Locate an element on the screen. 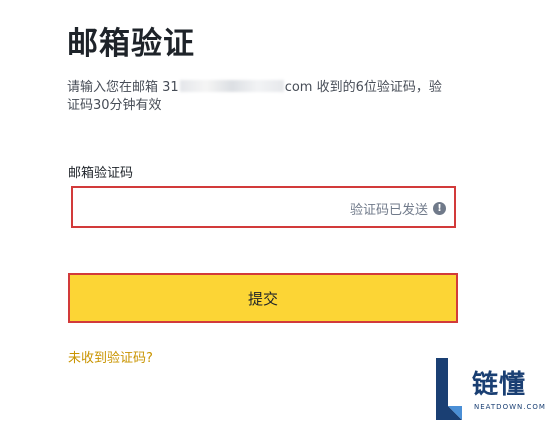 The image size is (555, 430). code-sent-text: 验证码已发送 is located at coordinates (388, 210).